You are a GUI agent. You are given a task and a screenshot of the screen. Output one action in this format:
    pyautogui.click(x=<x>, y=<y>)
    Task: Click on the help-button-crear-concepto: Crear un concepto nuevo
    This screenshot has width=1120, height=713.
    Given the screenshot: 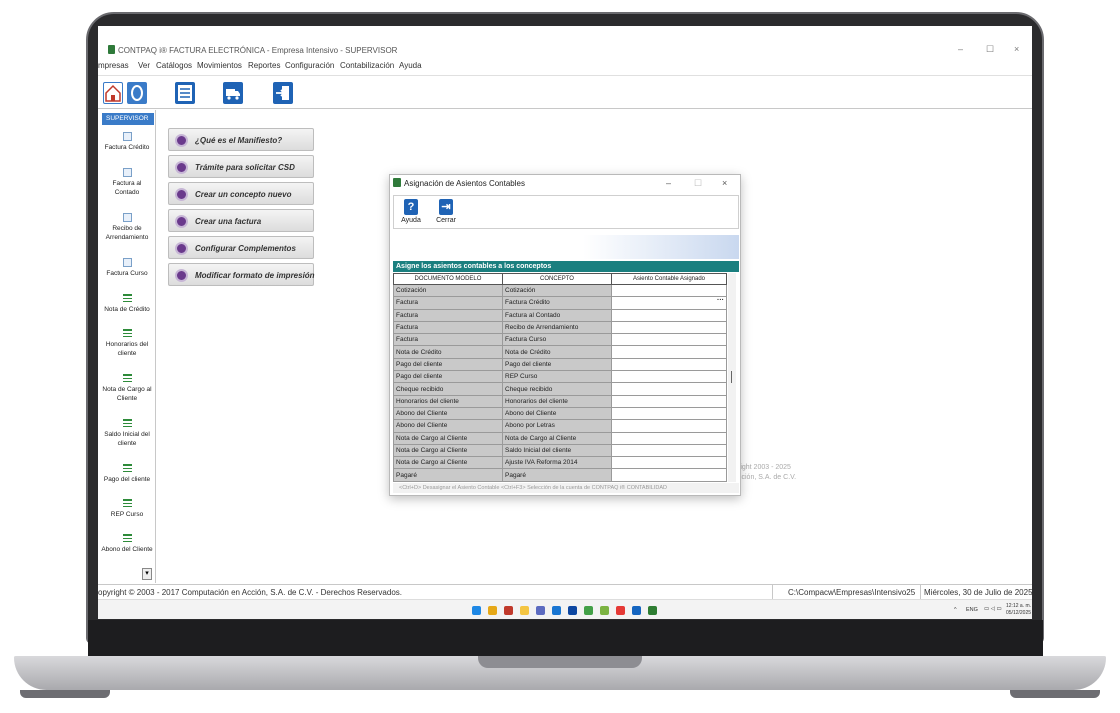 What is the action you would take?
    pyautogui.click(x=241, y=193)
    